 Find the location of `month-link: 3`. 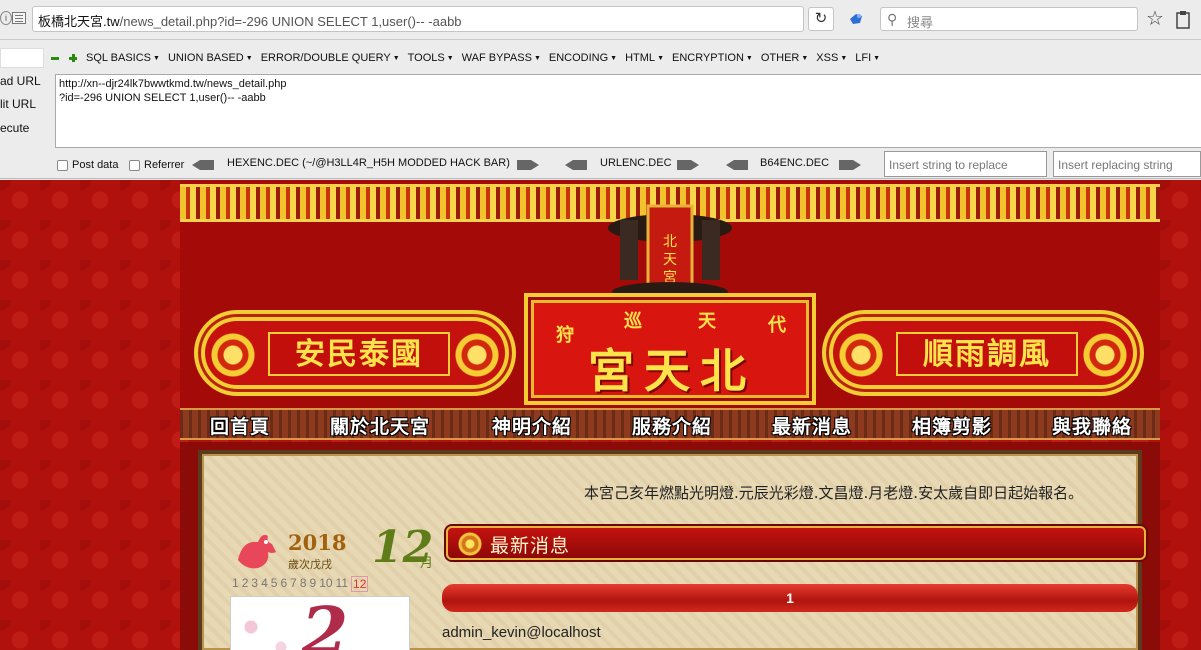

month-link: 3 is located at coordinates (254, 584).